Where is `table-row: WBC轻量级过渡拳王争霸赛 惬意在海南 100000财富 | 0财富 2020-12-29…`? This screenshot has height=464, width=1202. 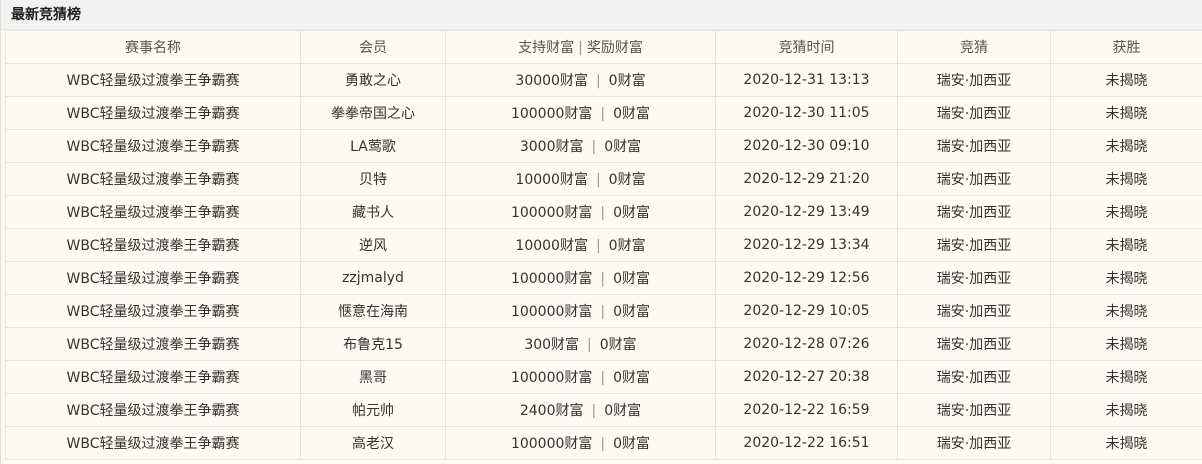 table-row: WBC轻量级过渡拳王争霸赛 惬意在海南 100000财富 | 0财富 2020-12-29… is located at coordinates (603, 311).